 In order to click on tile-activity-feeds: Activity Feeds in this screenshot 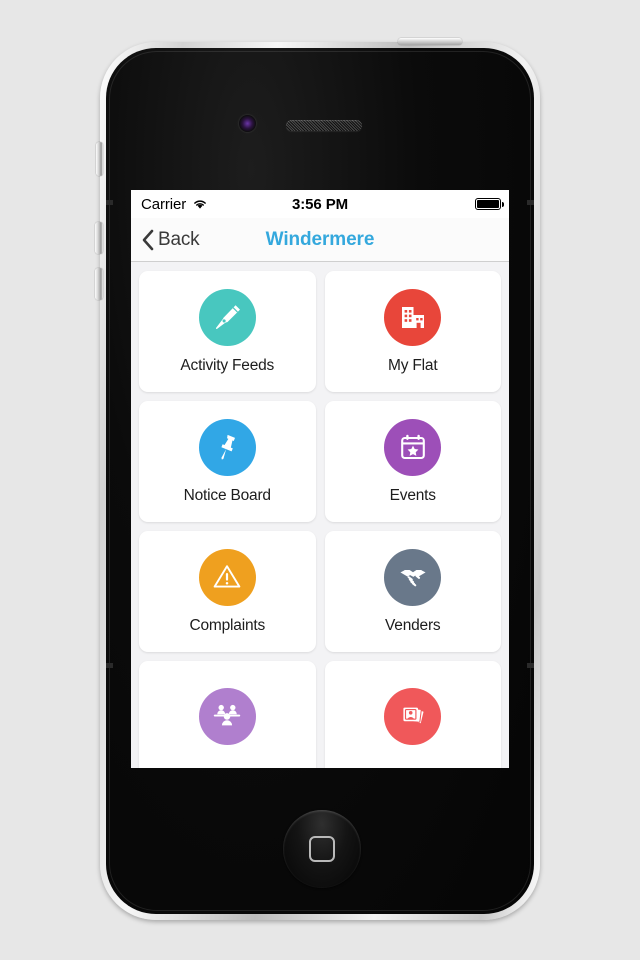, I will do `click(227, 331)`.